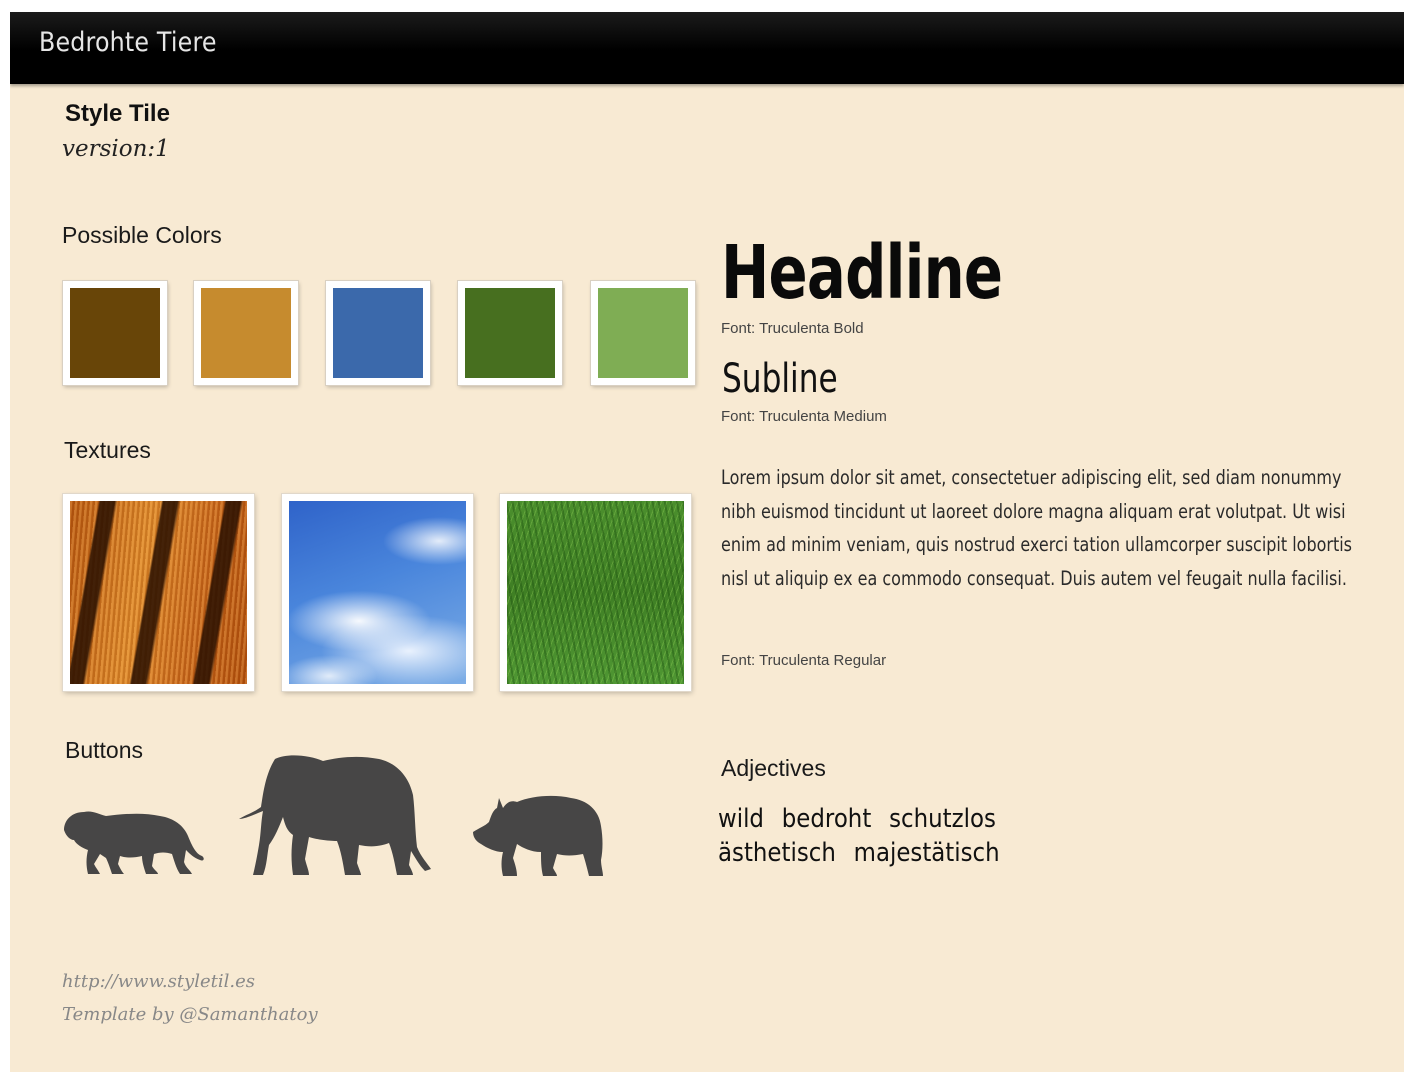 The image size is (1420, 1084). What do you see at coordinates (539, 835) in the screenshot?
I see `rhino-icon` at bounding box center [539, 835].